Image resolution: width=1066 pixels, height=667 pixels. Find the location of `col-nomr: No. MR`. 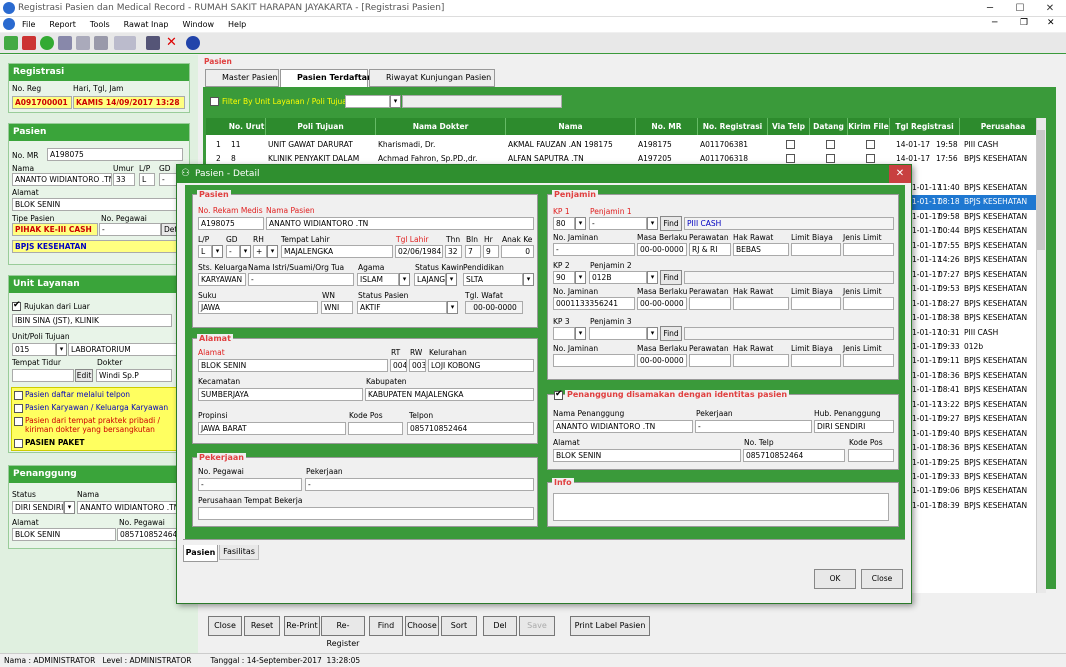

col-nomr: No. MR is located at coordinates (667, 126).